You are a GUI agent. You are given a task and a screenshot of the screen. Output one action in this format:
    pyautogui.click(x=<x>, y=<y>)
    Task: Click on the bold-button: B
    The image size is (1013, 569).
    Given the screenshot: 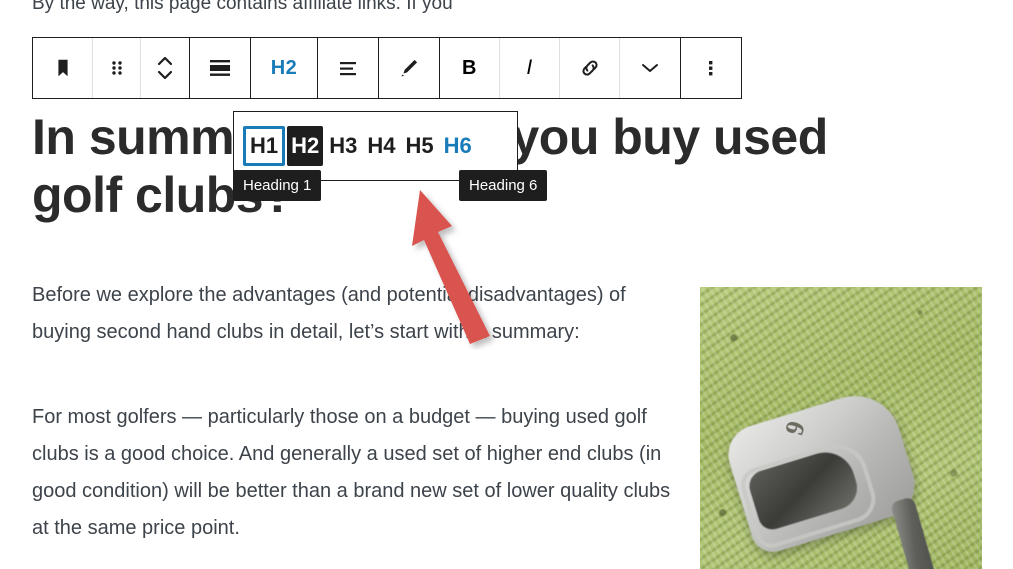 What is the action you would take?
    pyautogui.click(x=470, y=68)
    